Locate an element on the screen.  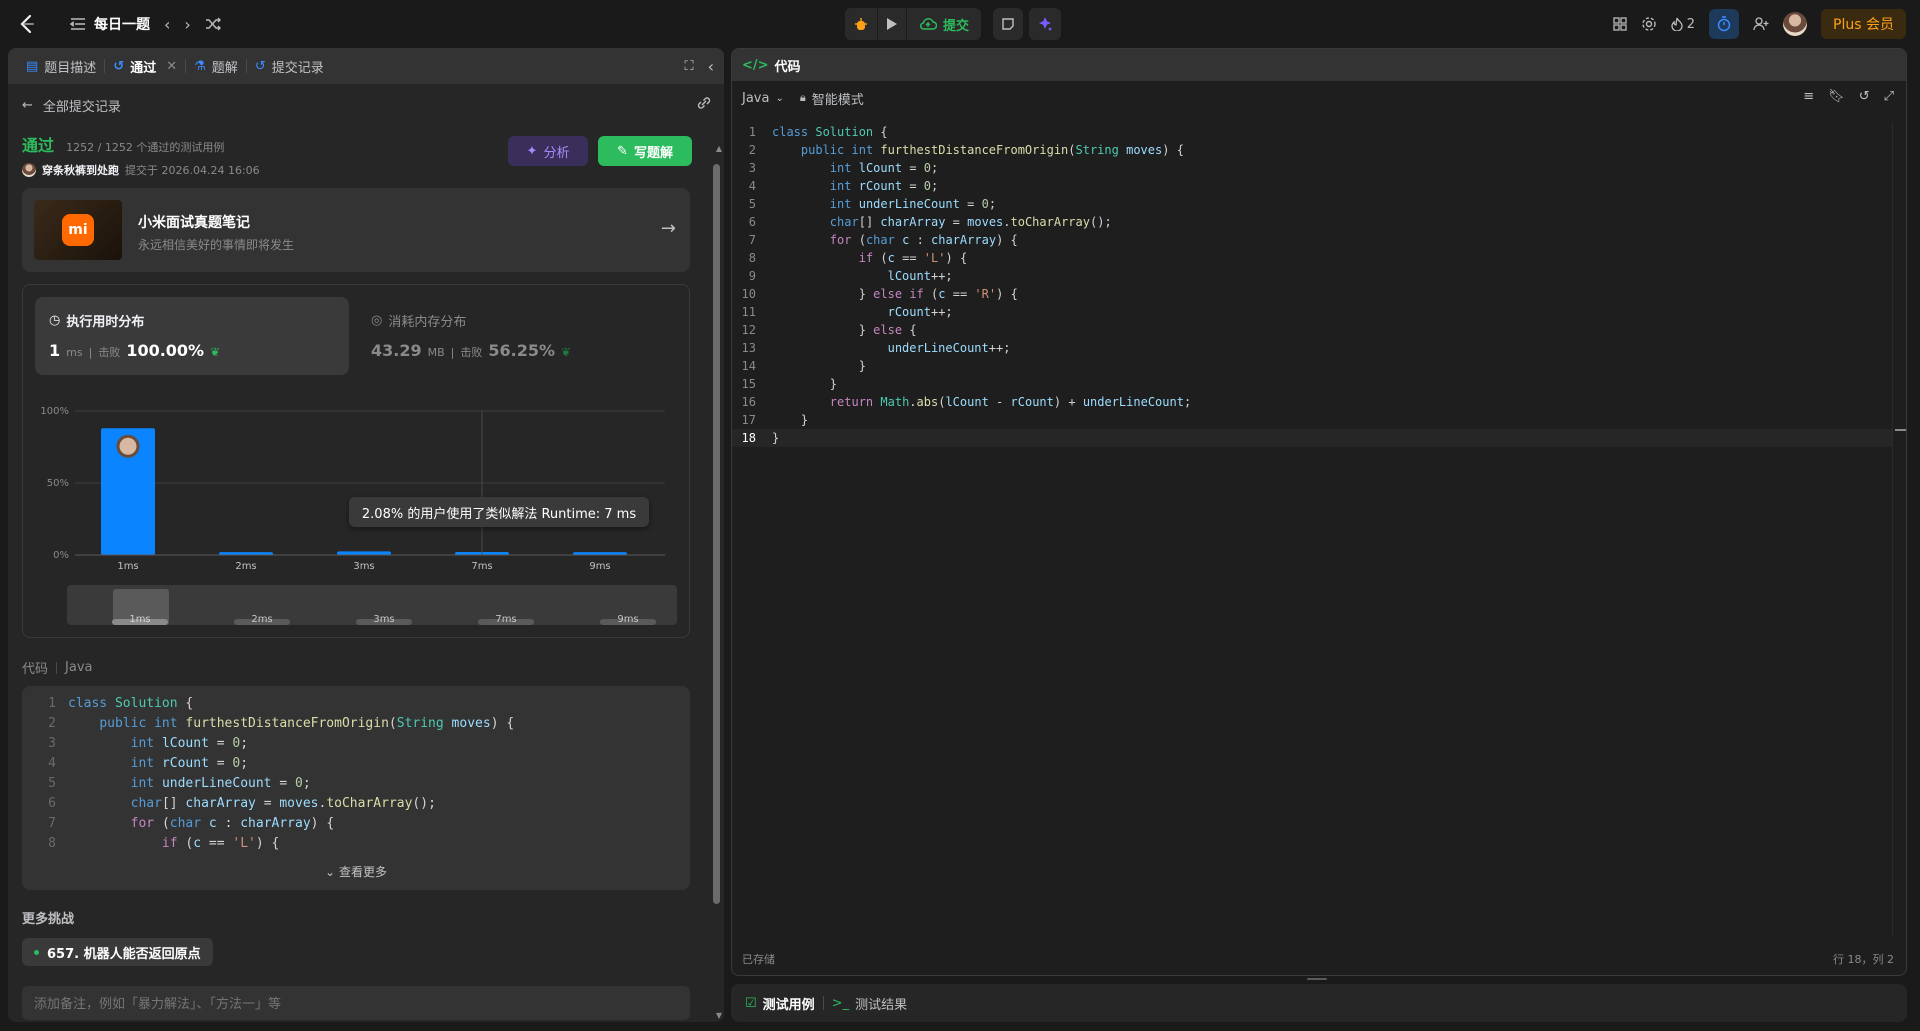
leetcode-logo-icon is located at coordinates (27, 24).